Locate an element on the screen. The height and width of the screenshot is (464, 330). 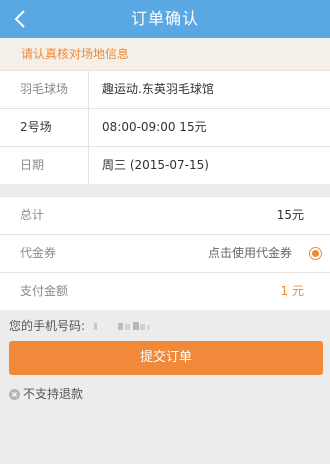
date-label: 日期 is located at coordinates (32, 165).